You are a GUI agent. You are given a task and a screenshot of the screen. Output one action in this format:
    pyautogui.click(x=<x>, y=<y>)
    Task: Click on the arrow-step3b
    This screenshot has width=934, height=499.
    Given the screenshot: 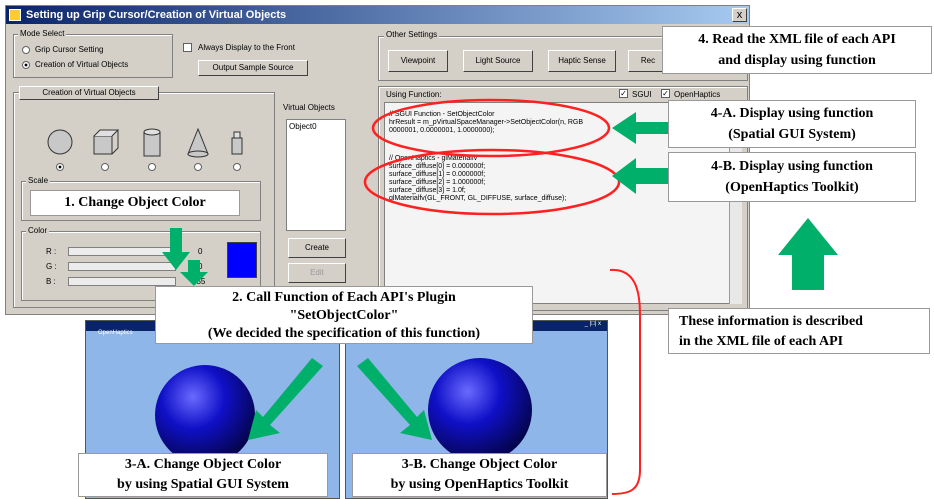 What is the action you would take?
    pyautogui.click(x=394, y=399)
    